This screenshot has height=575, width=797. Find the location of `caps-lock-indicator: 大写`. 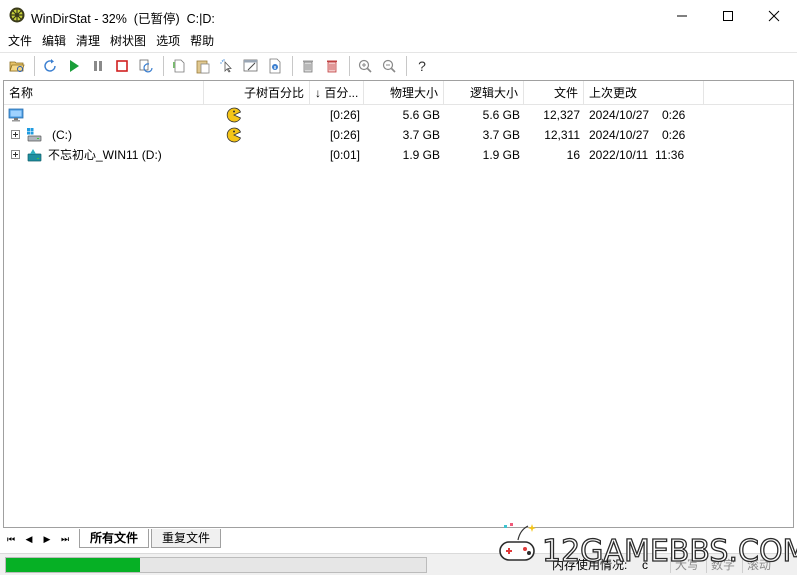

caps-lock-indicator: 大写 is located at coordinates (686, 565).